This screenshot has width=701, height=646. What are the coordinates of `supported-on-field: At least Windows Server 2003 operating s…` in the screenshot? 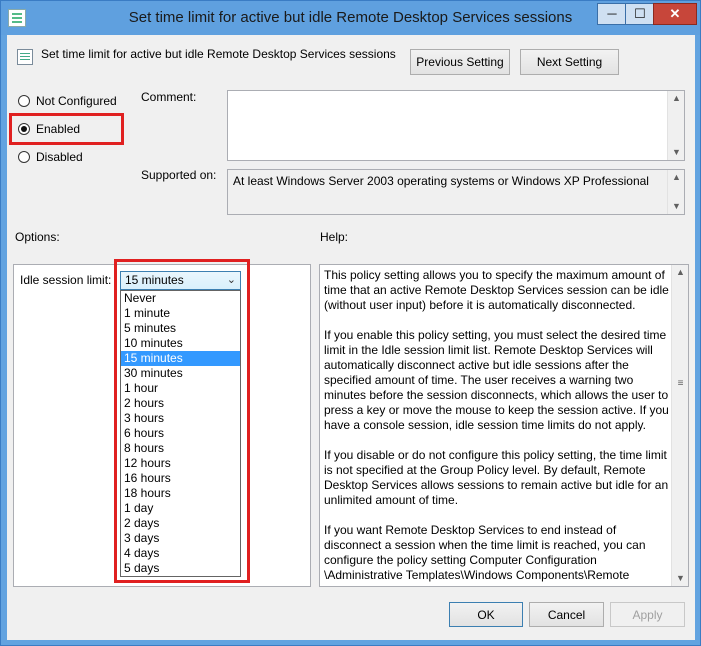 It's located at (456, 192).